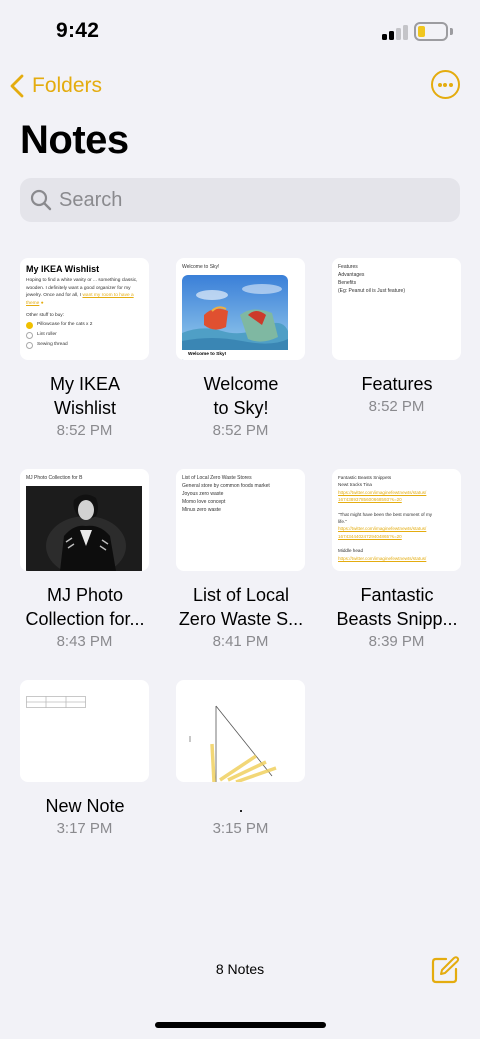  I want to click on preview-quote: life.", so click(342, 522).